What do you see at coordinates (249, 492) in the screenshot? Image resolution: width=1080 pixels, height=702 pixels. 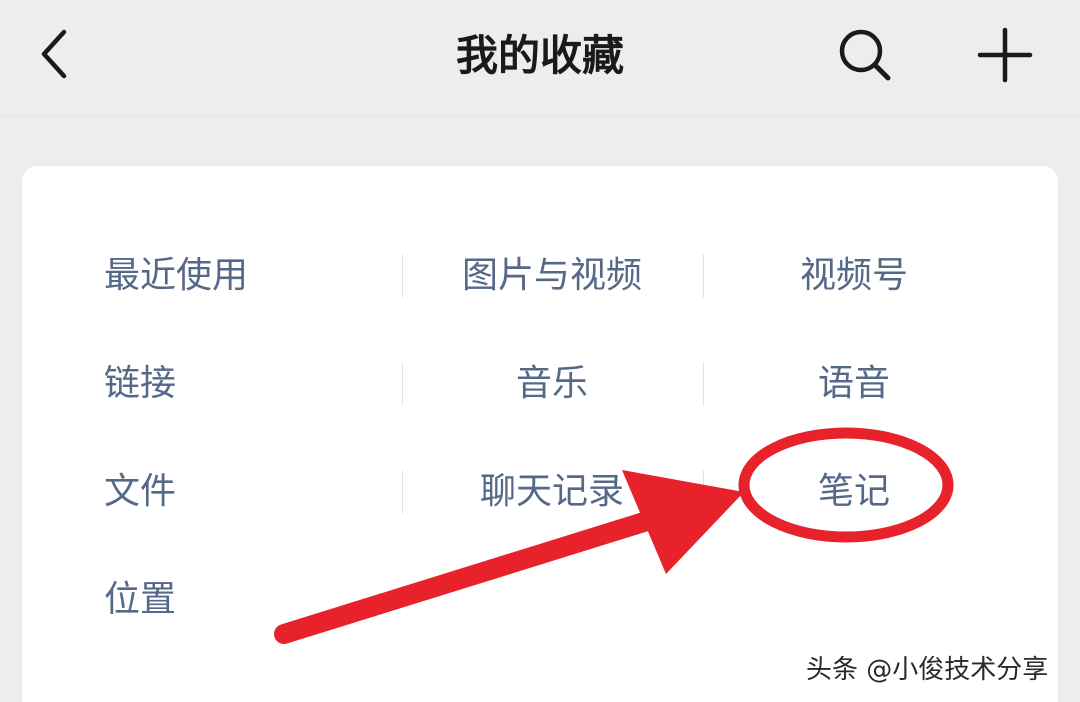 I see `category-files: 文件` at bounding box center [249, 492].